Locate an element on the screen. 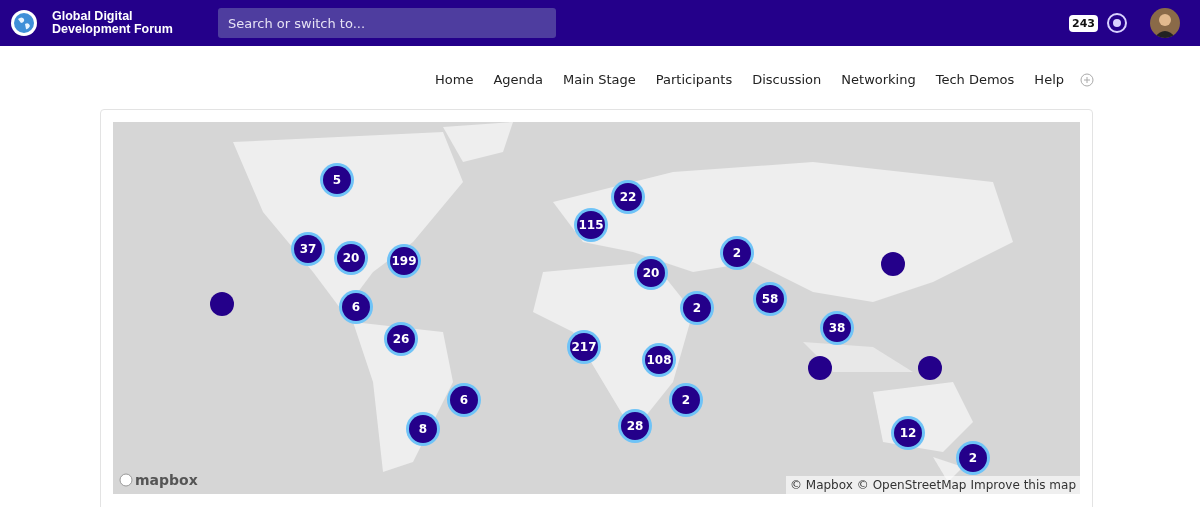 The height and width of the screenshot is (507, 1200). map-logo: mapbox is located at coordinates (158, 480).